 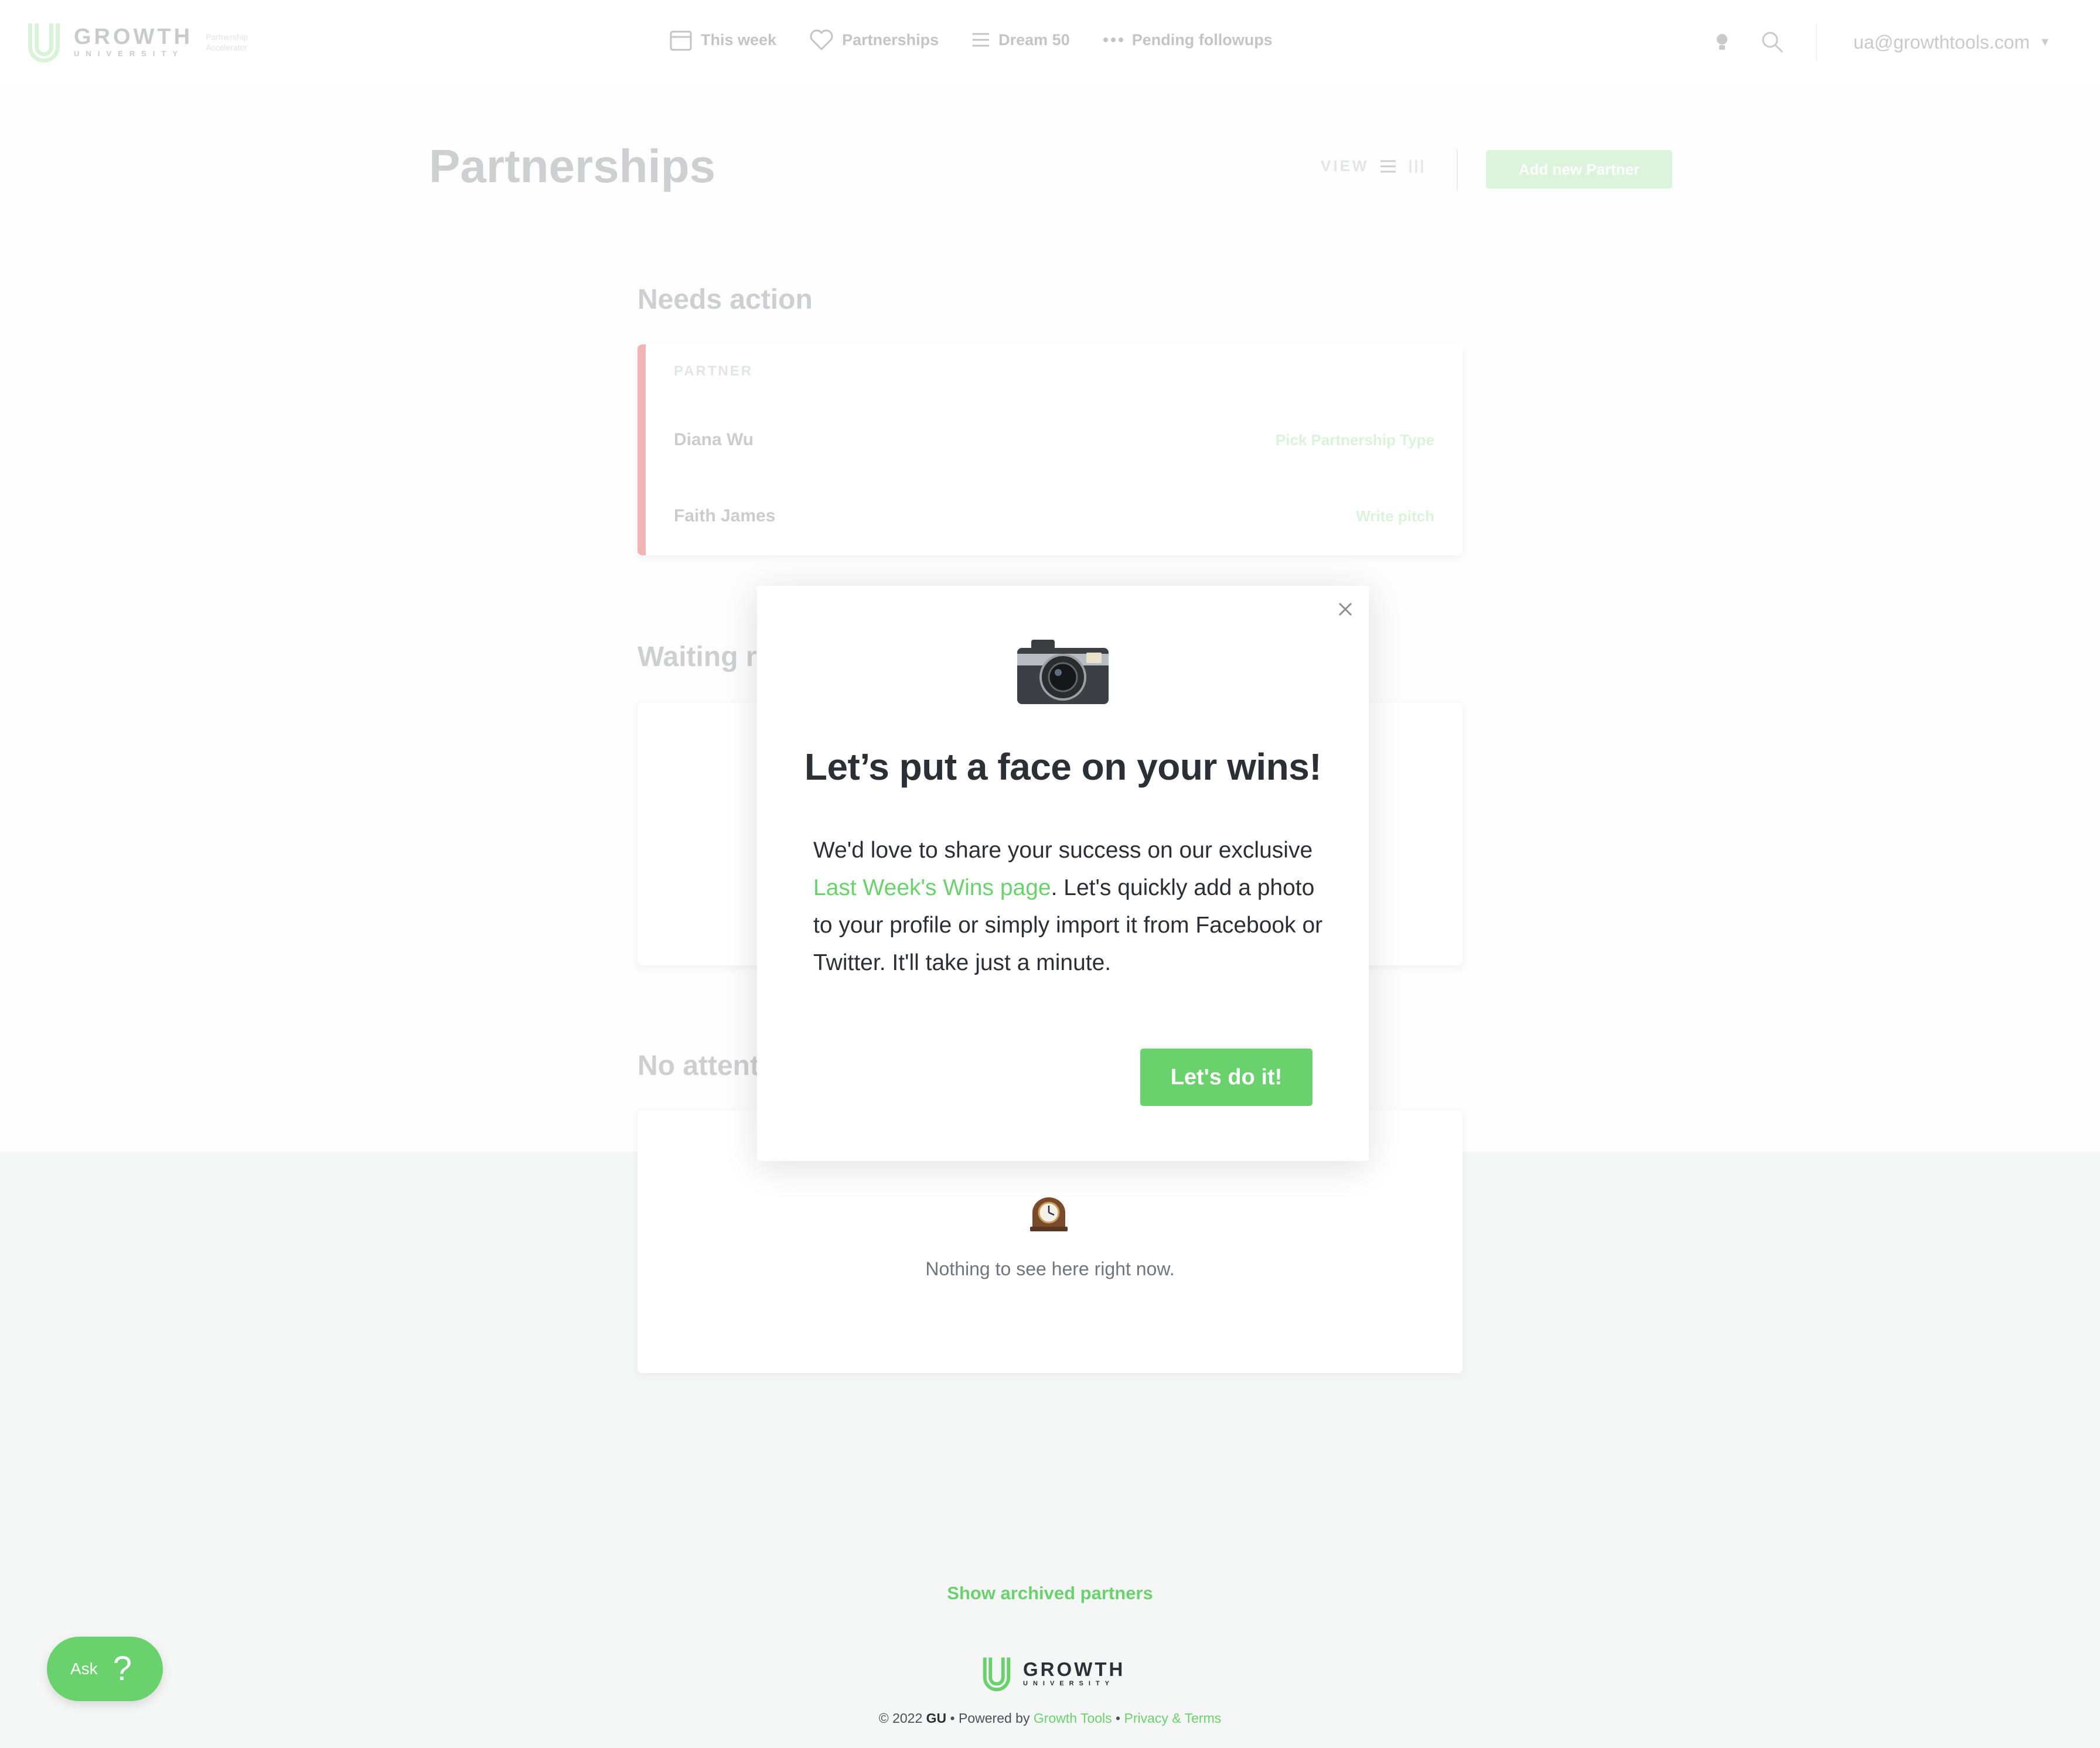 I want to click on calendar-icon, so click(x=681, y=40).